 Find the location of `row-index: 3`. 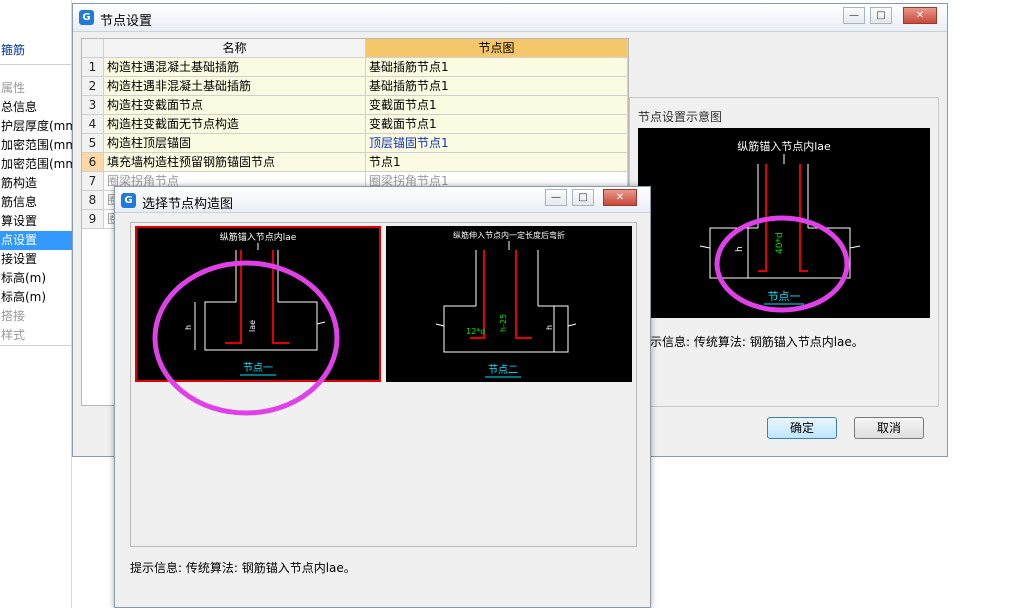

row-index: 3 is located at coordinates (93, 105).